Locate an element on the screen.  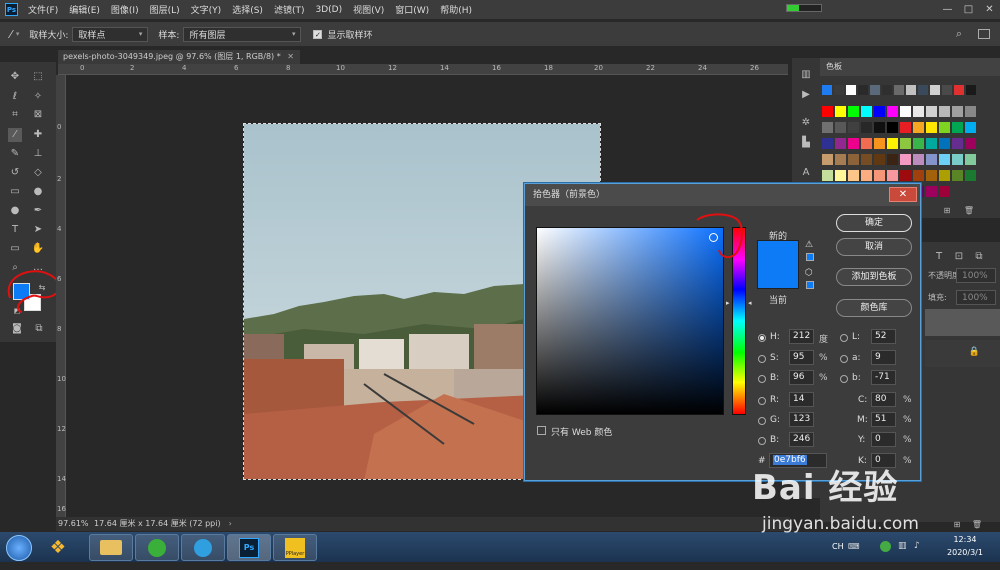
green-field: 123 is located at coordinates (801, 419).